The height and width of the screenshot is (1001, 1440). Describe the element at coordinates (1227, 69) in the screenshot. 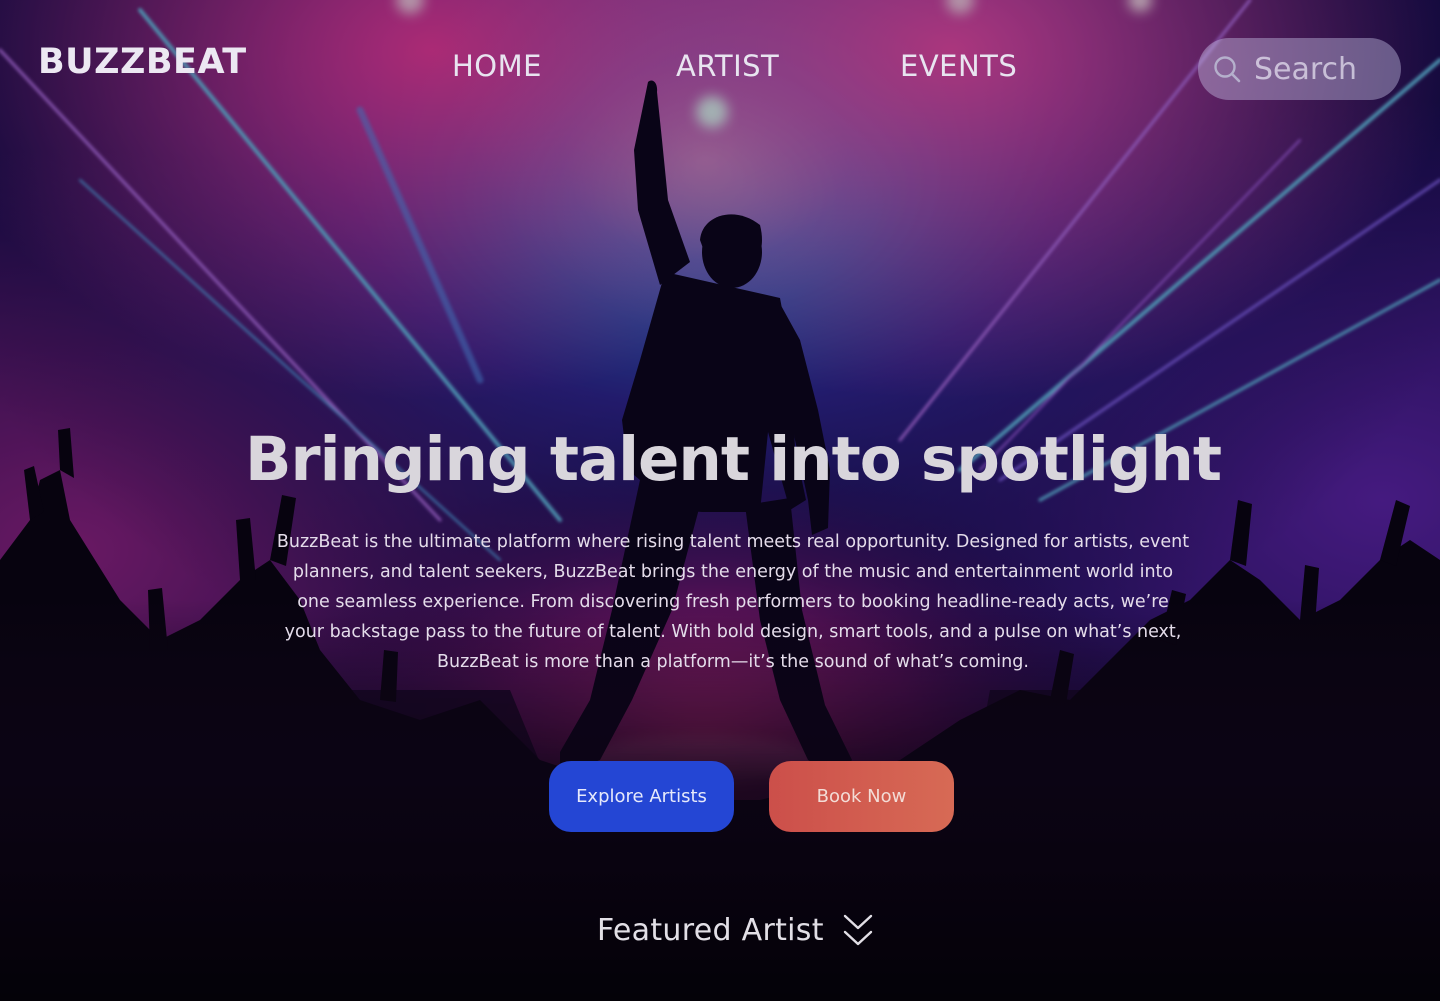

I see `search-icon` at that location.